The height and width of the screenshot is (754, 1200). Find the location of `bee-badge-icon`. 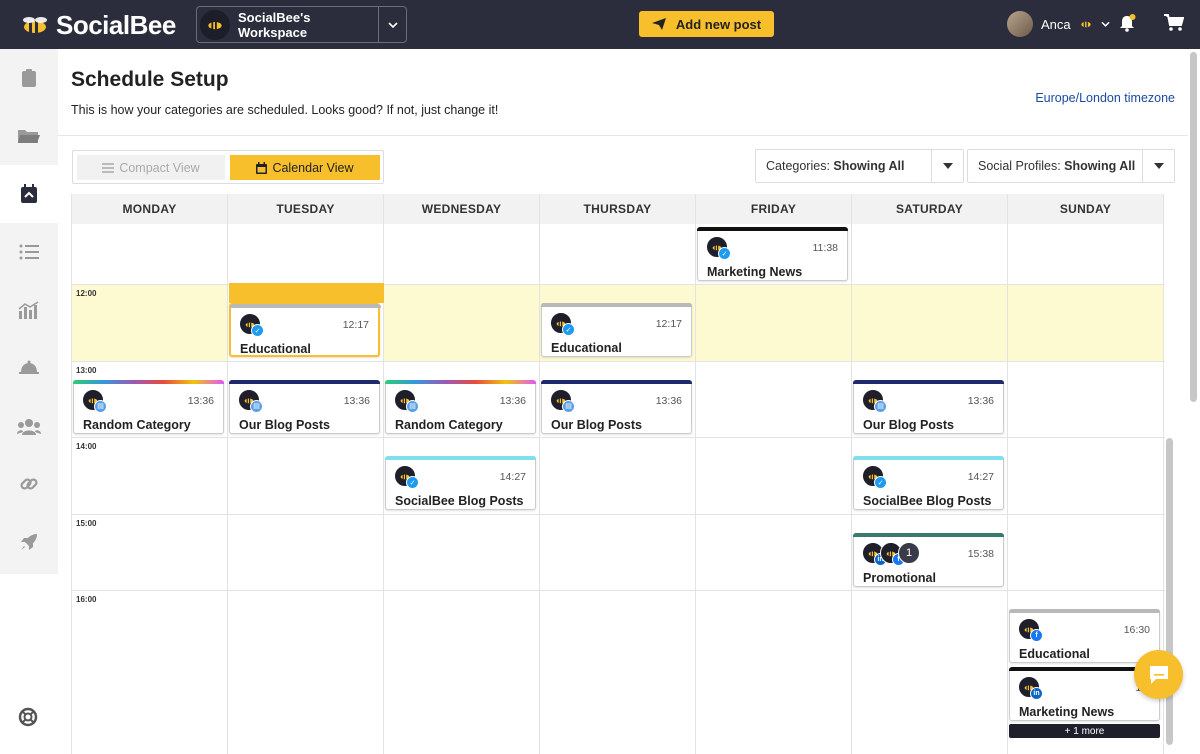

bee-badge-icon is located at coordinates (1085, 24).